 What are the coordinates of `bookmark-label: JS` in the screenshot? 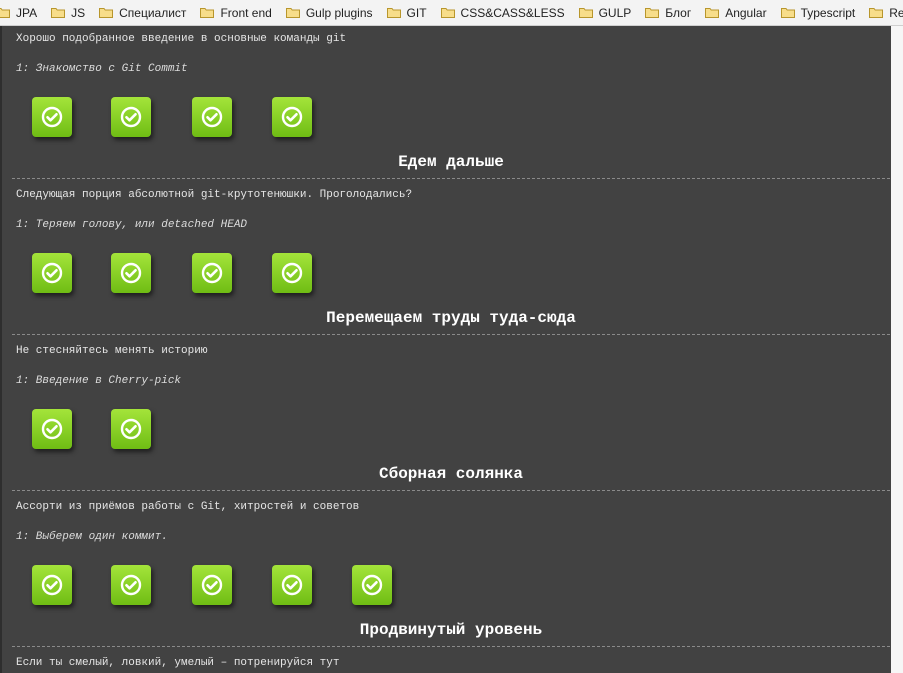 It's located at (78, 12).